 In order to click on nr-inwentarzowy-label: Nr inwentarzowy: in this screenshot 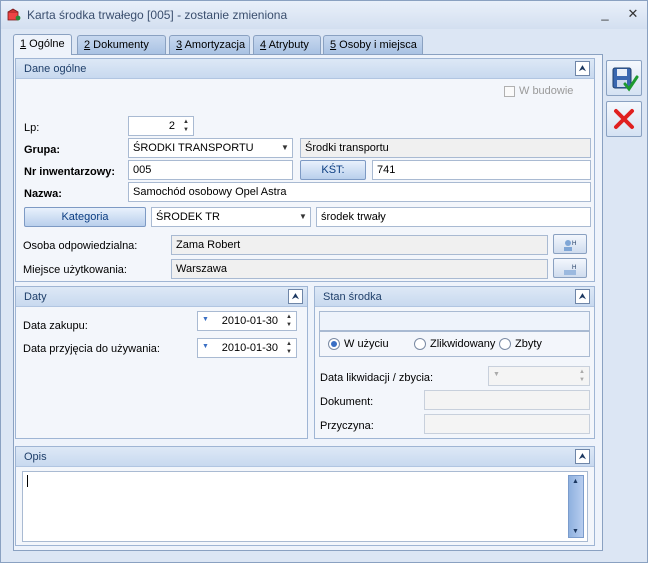, I will do `click(70, 172)`.